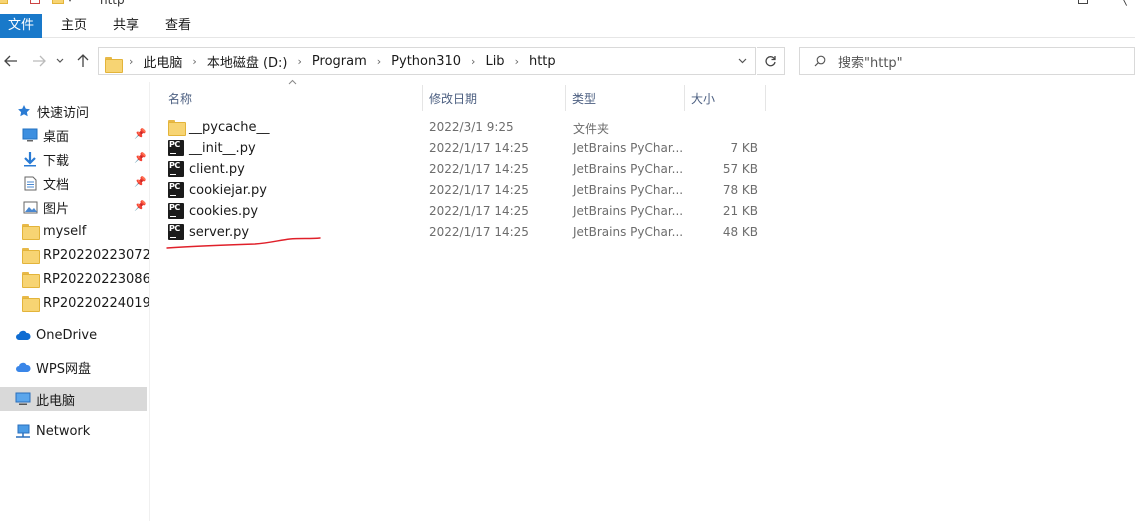  What do you see at coordinates (1083, 2) in the screenshot?
I see `maximize-button` at bounding box center [1083, 2].